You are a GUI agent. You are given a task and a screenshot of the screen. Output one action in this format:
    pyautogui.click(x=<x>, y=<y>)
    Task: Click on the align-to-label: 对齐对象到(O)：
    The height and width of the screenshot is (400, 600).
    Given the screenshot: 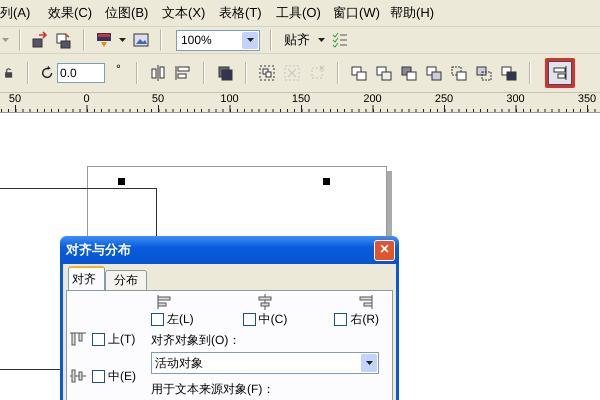 What is the action you would take?
    pyautogui.click(x=196, y=340)
    